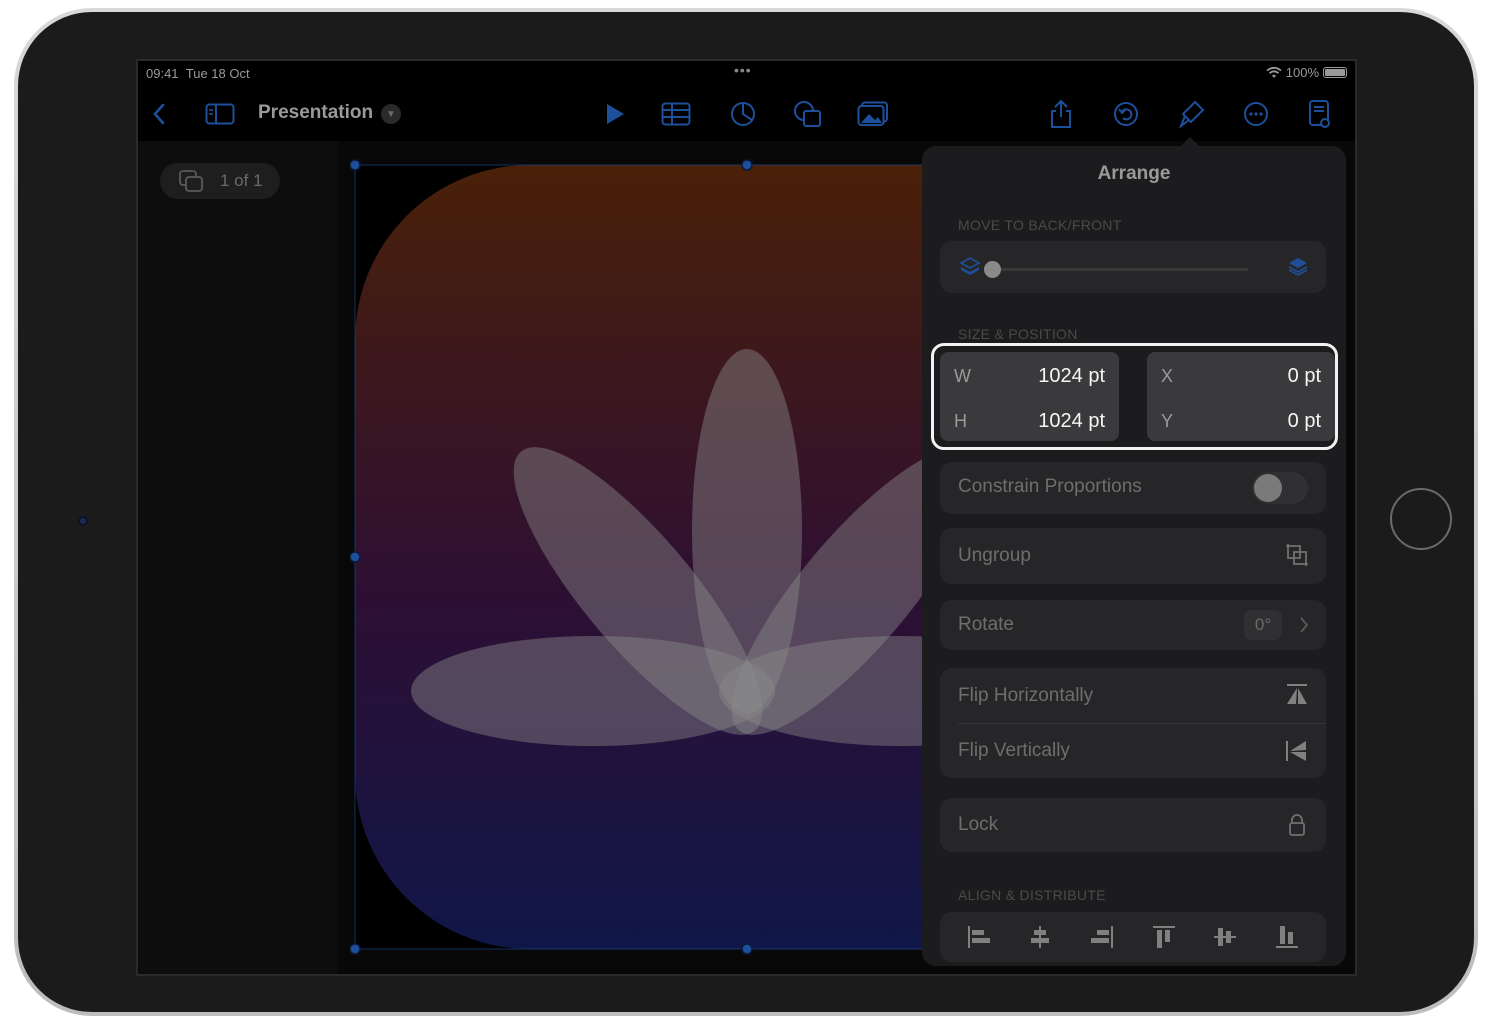  Describe the element at coordinates (1287, 937) in the screenshot. I see `align-bottom-icon` at that location.